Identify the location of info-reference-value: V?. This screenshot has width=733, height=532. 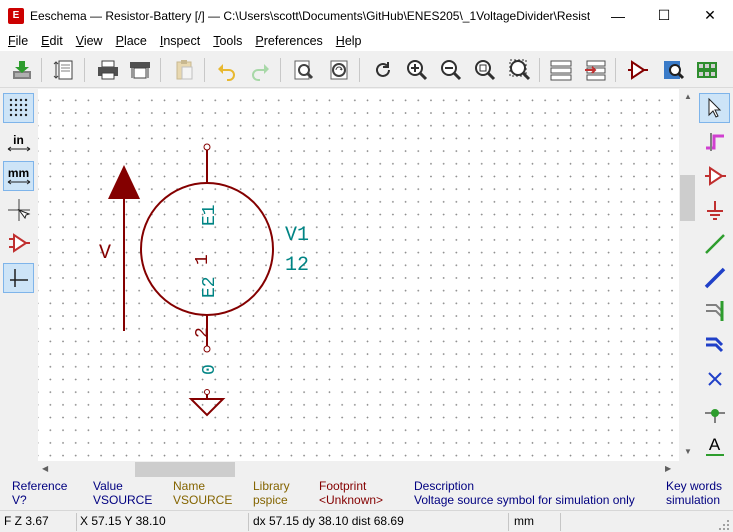
(19, 500).